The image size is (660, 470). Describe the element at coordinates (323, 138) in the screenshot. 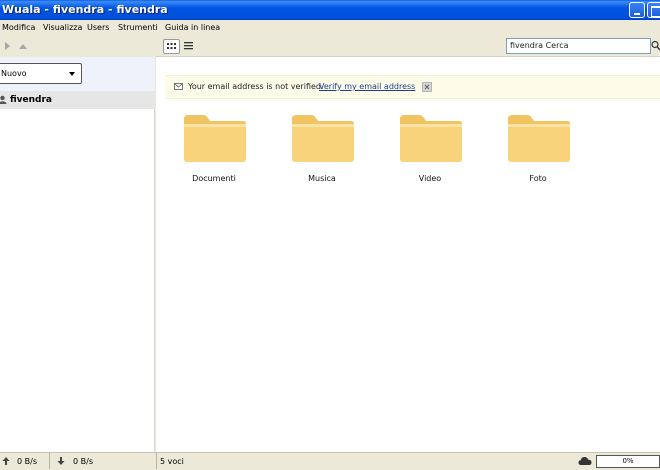

I see `folder-musica` at that location.